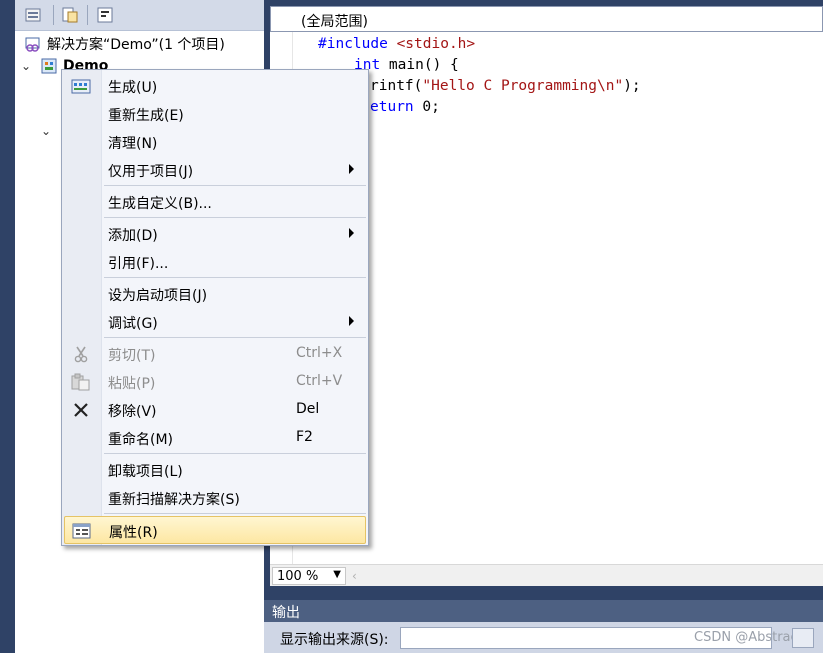  What do you see at coordinates (286, 612) in the screenshot?
I see `output-title: 输出` at bounding box center [286, 612].